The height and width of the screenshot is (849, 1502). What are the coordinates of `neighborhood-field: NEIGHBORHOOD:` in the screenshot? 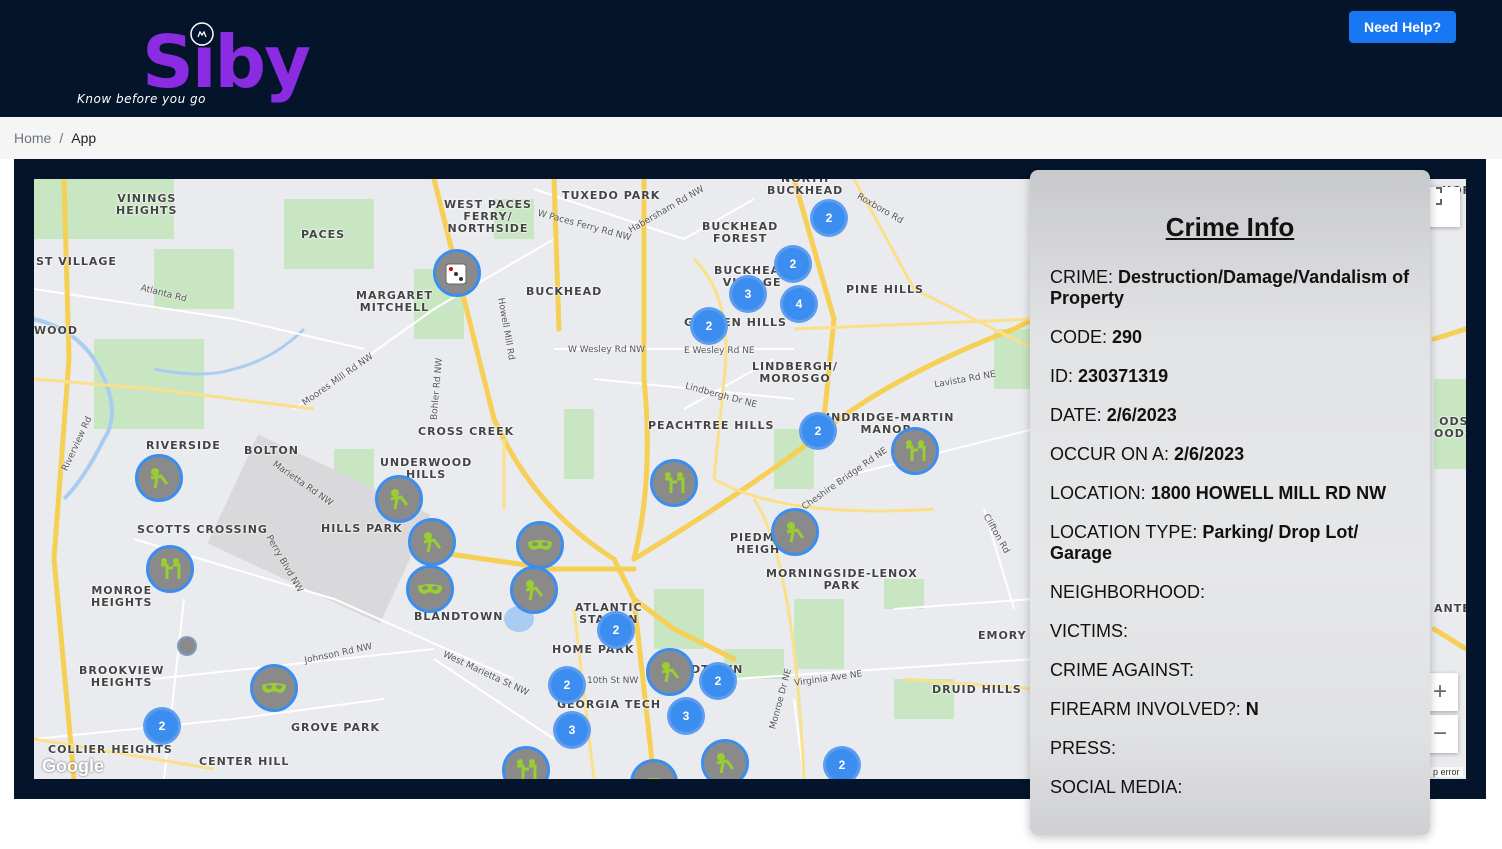 It's located at (1235, 592).